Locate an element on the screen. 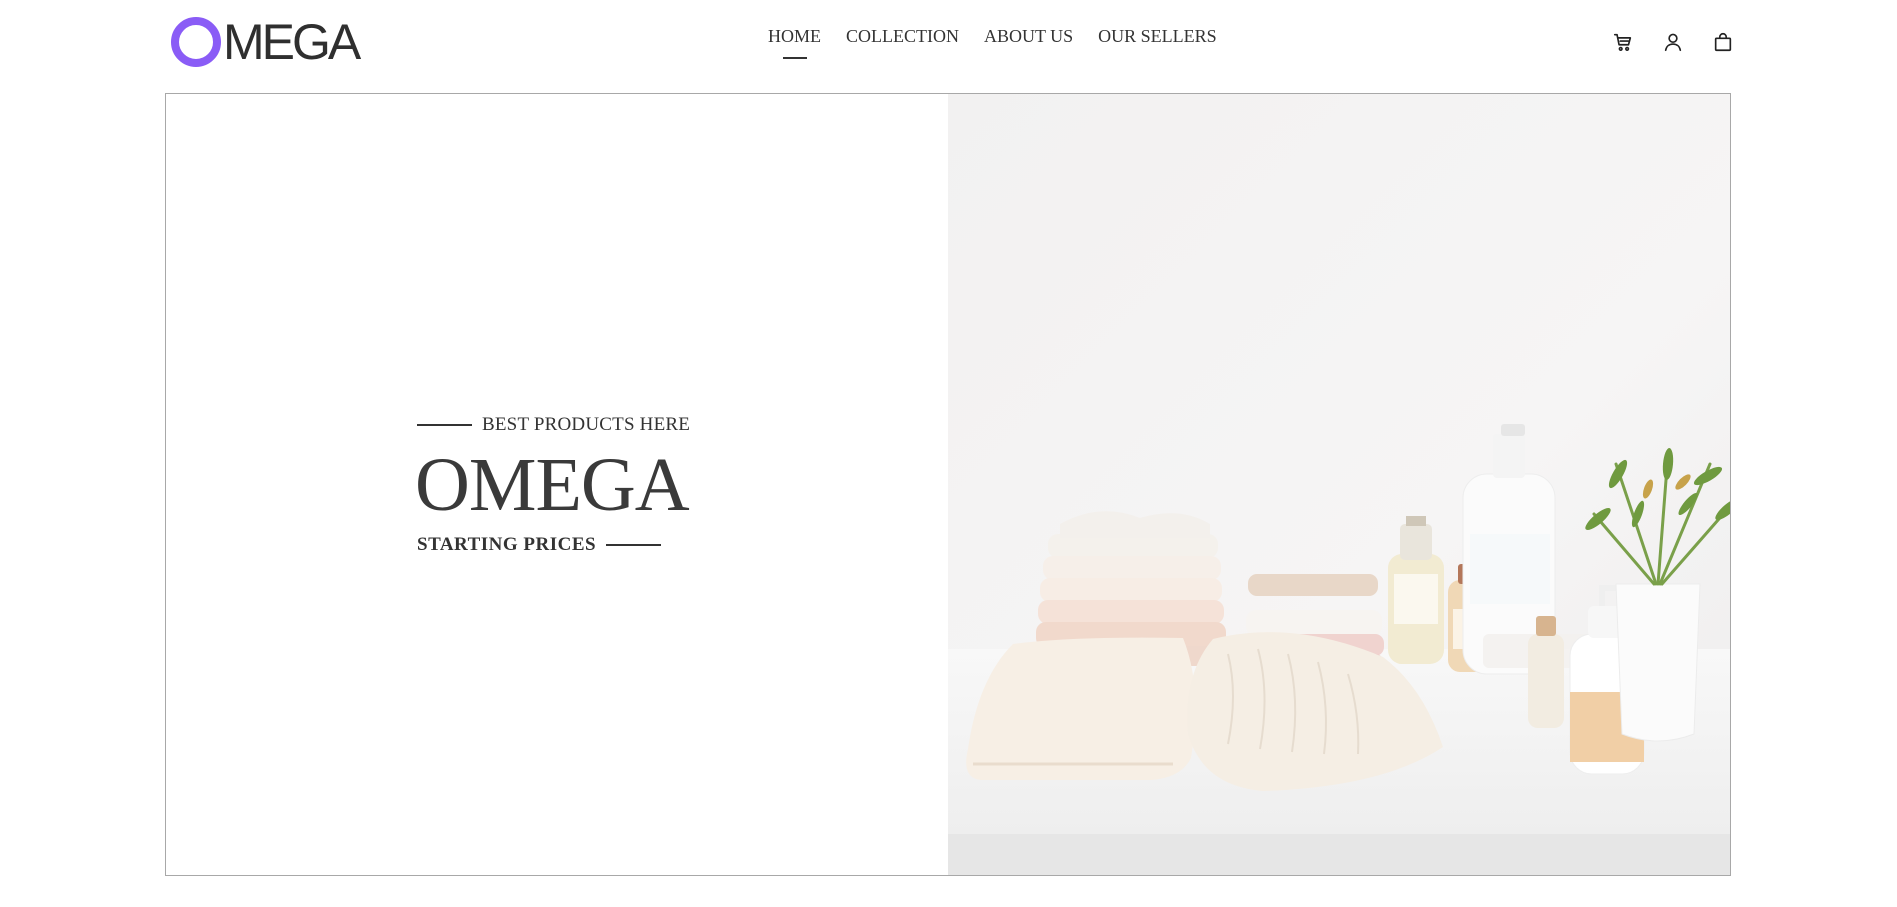 Image resolution: width=1897 pixels, height=907 pixels. eyebrow-rule is located at coordinates (444, 425).